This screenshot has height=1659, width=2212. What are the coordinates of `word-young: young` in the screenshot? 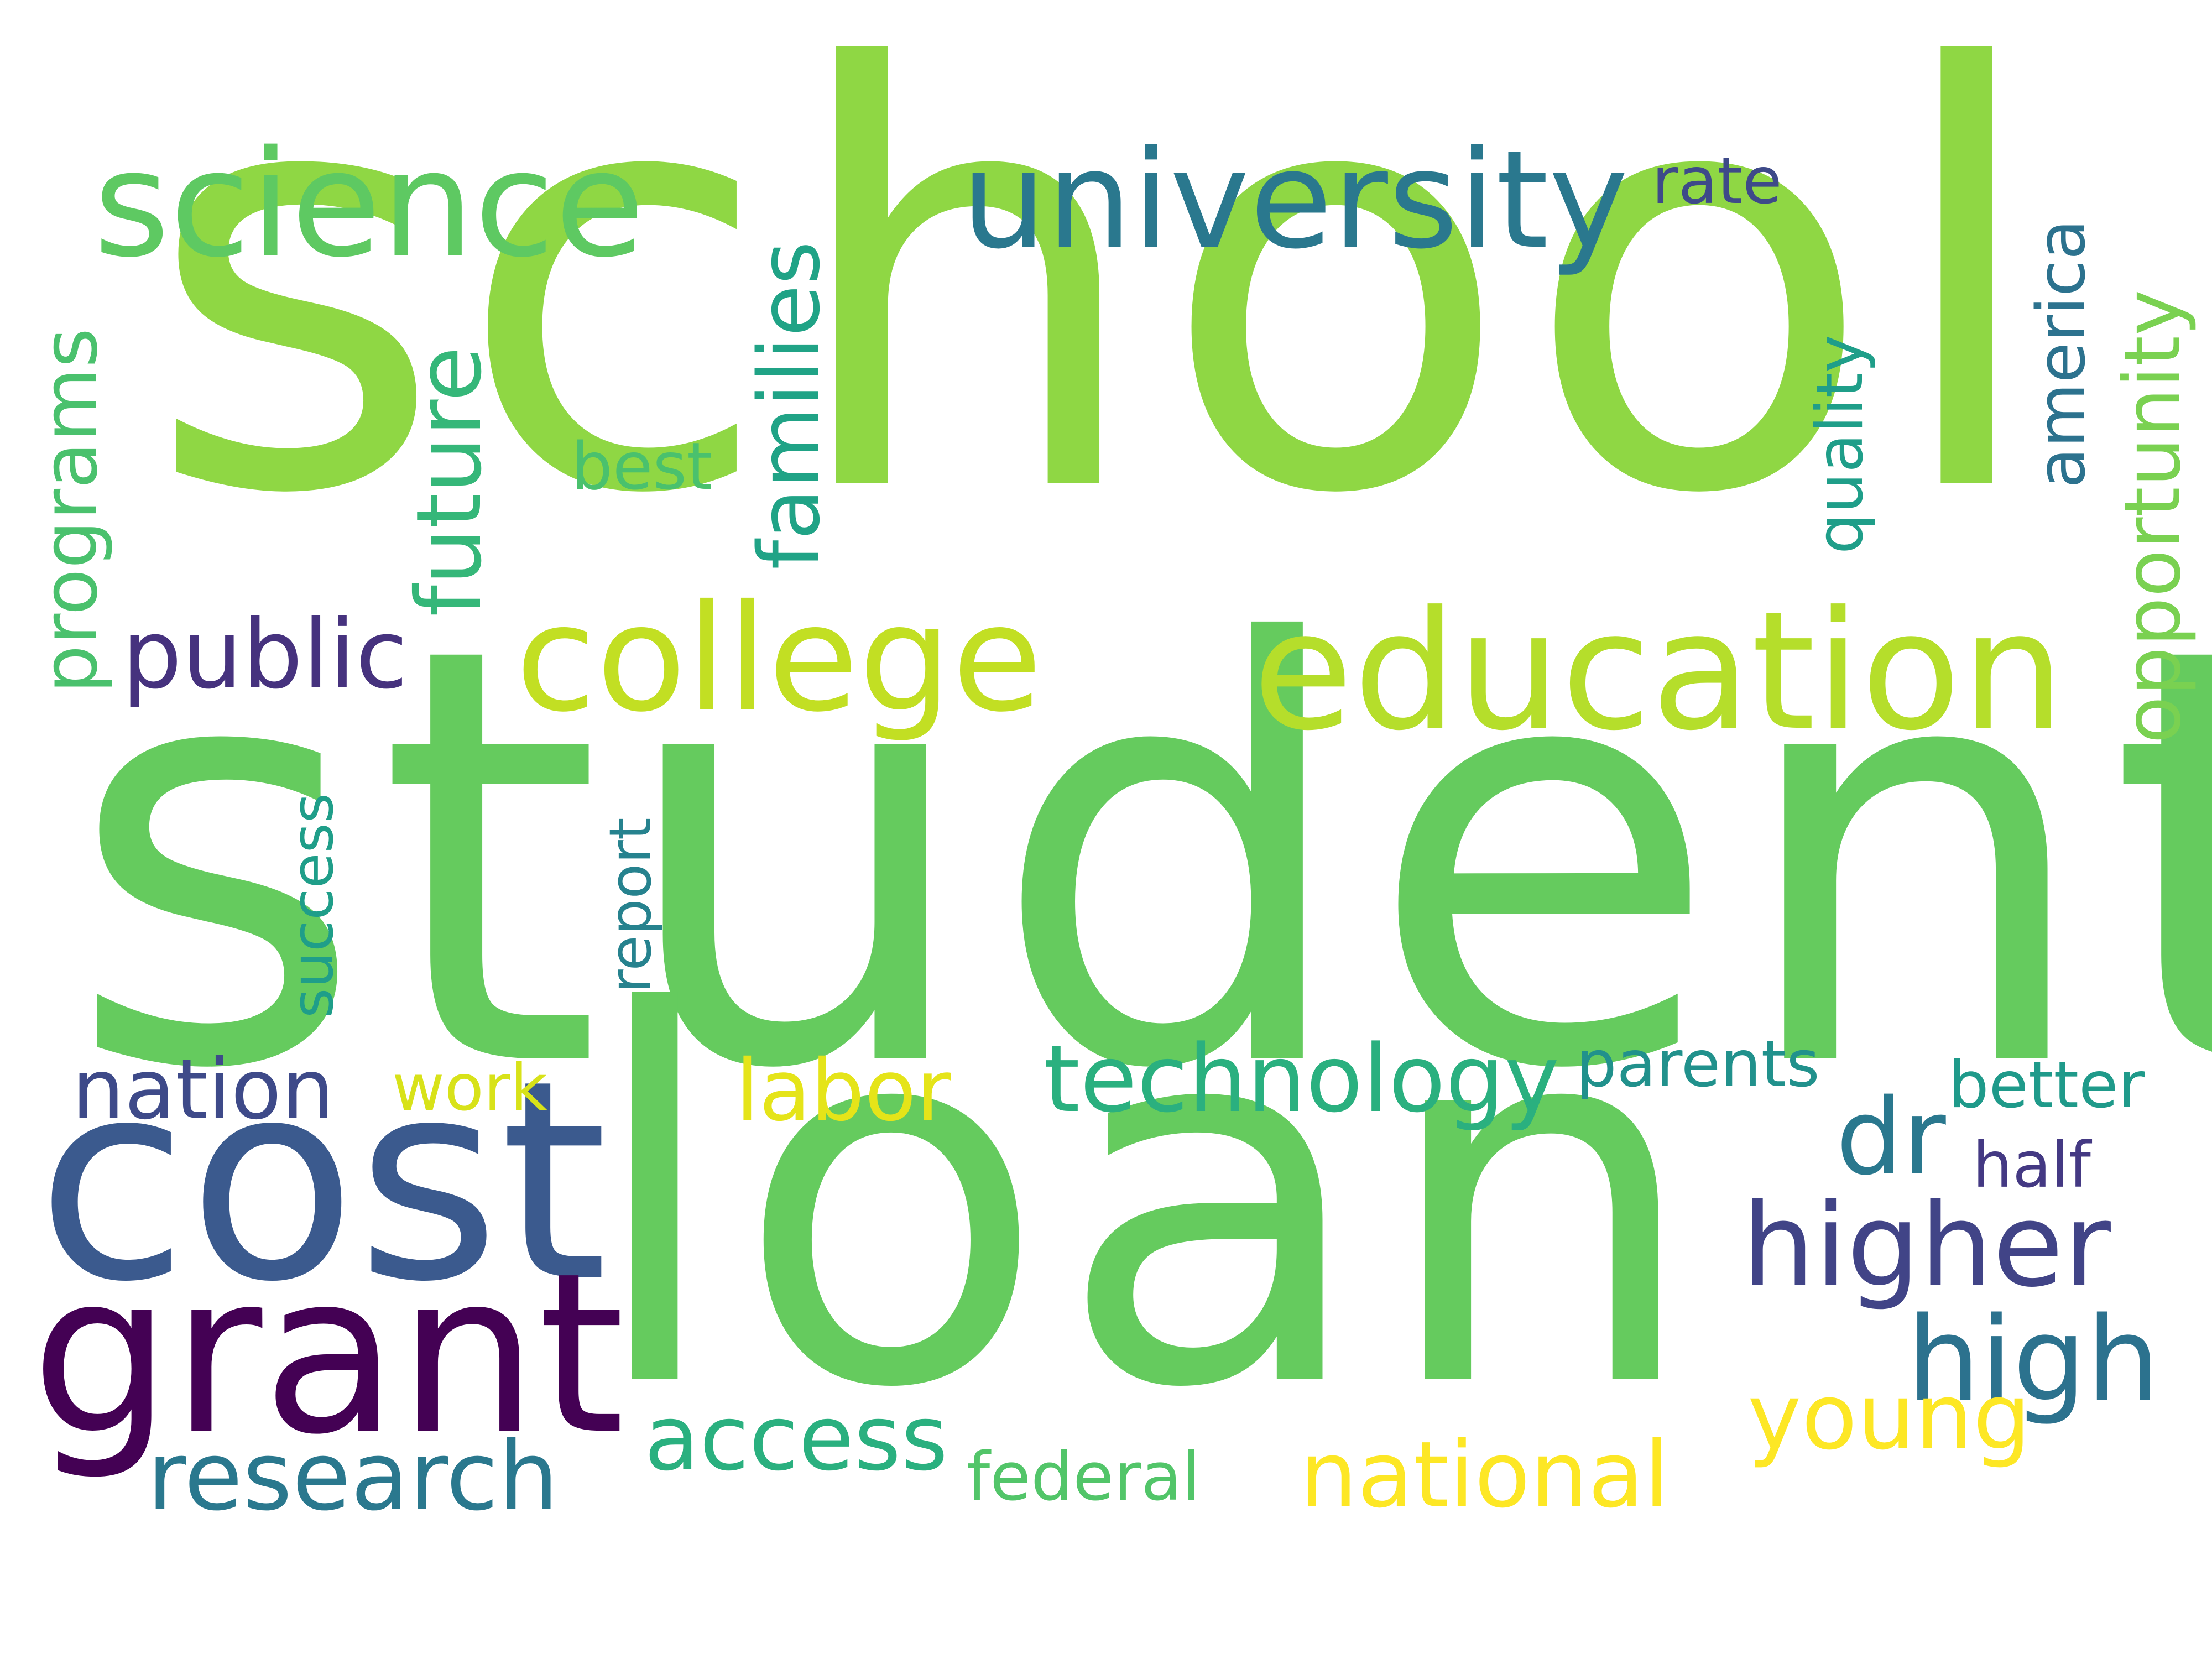 It's located at (1889, 1417).